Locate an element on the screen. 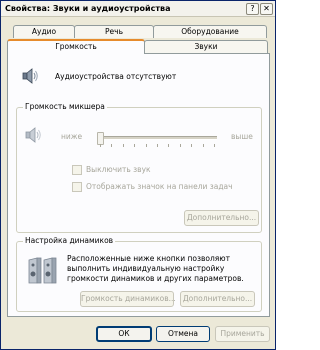  cancel-label: Отмена is located at coordinates (183, 333).